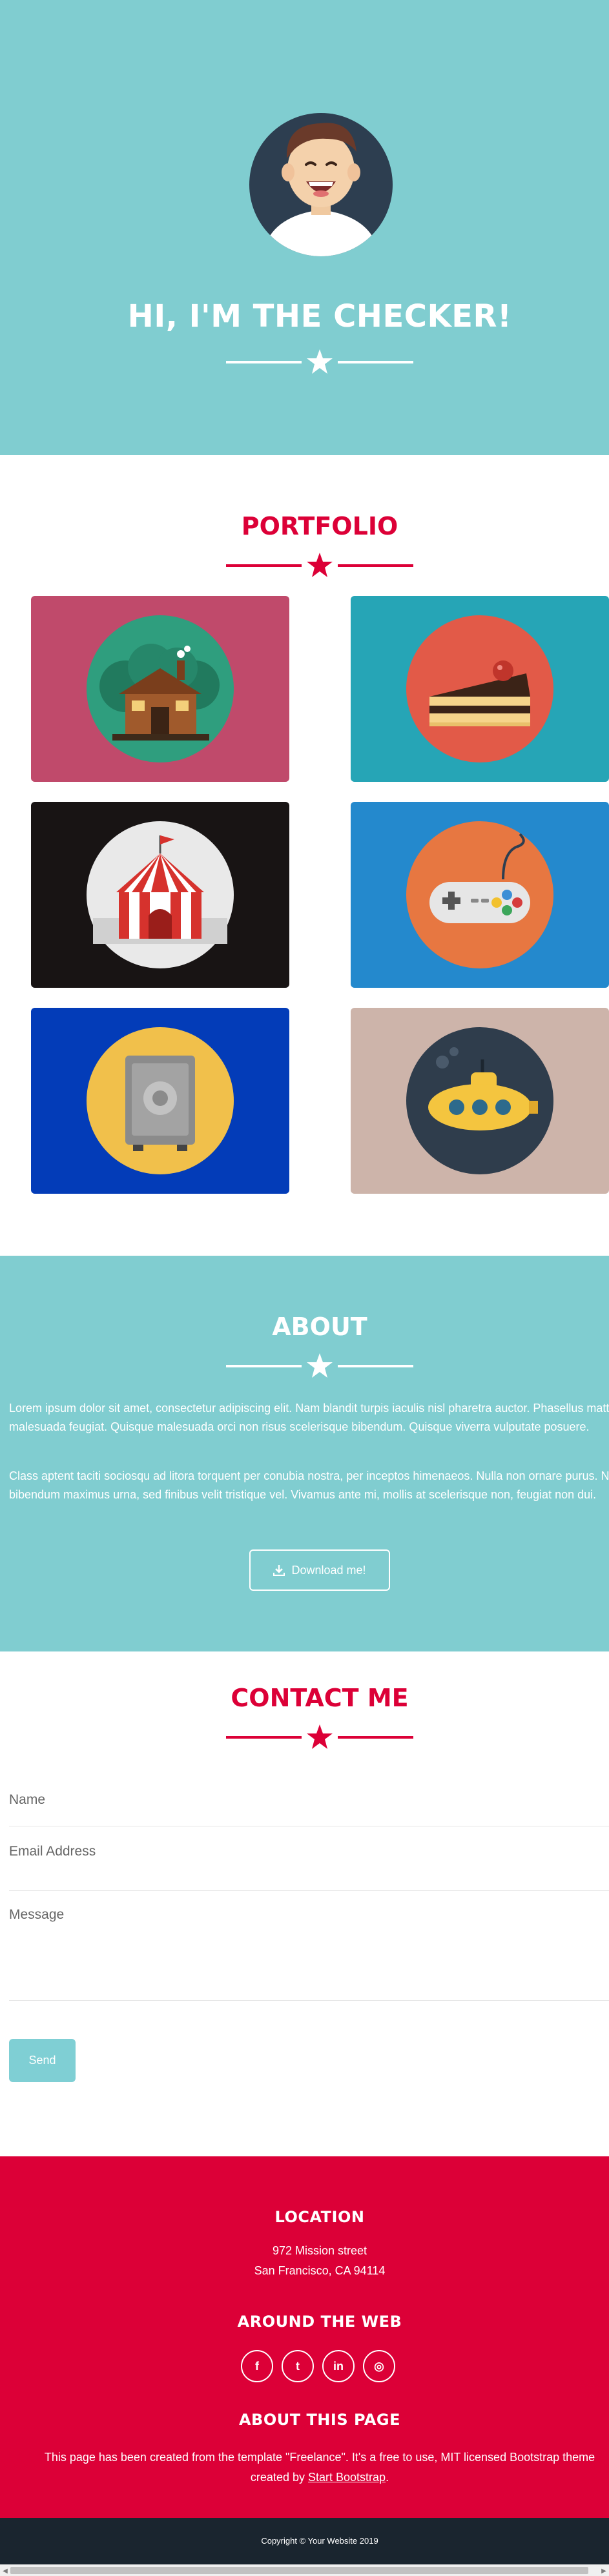  I want to click on around-web-title: AROUND THE WEB, so click(319, 2322).